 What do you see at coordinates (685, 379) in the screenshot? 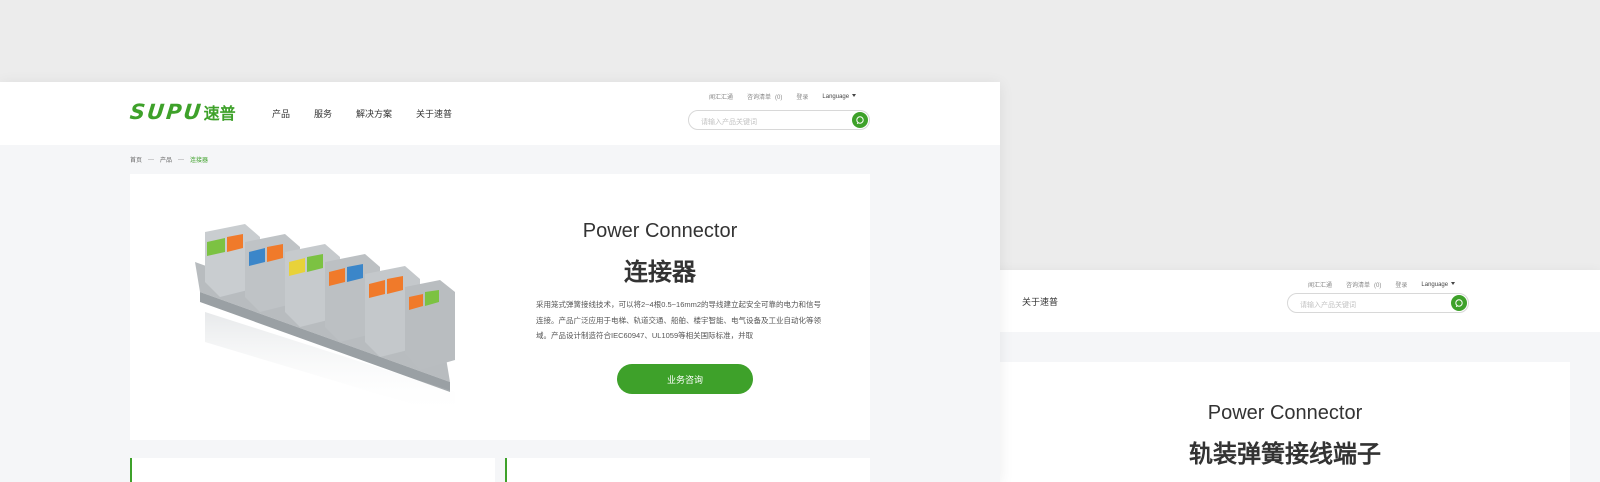
I see `consult-button: 业务咨询` at bounding box center [685, 379].